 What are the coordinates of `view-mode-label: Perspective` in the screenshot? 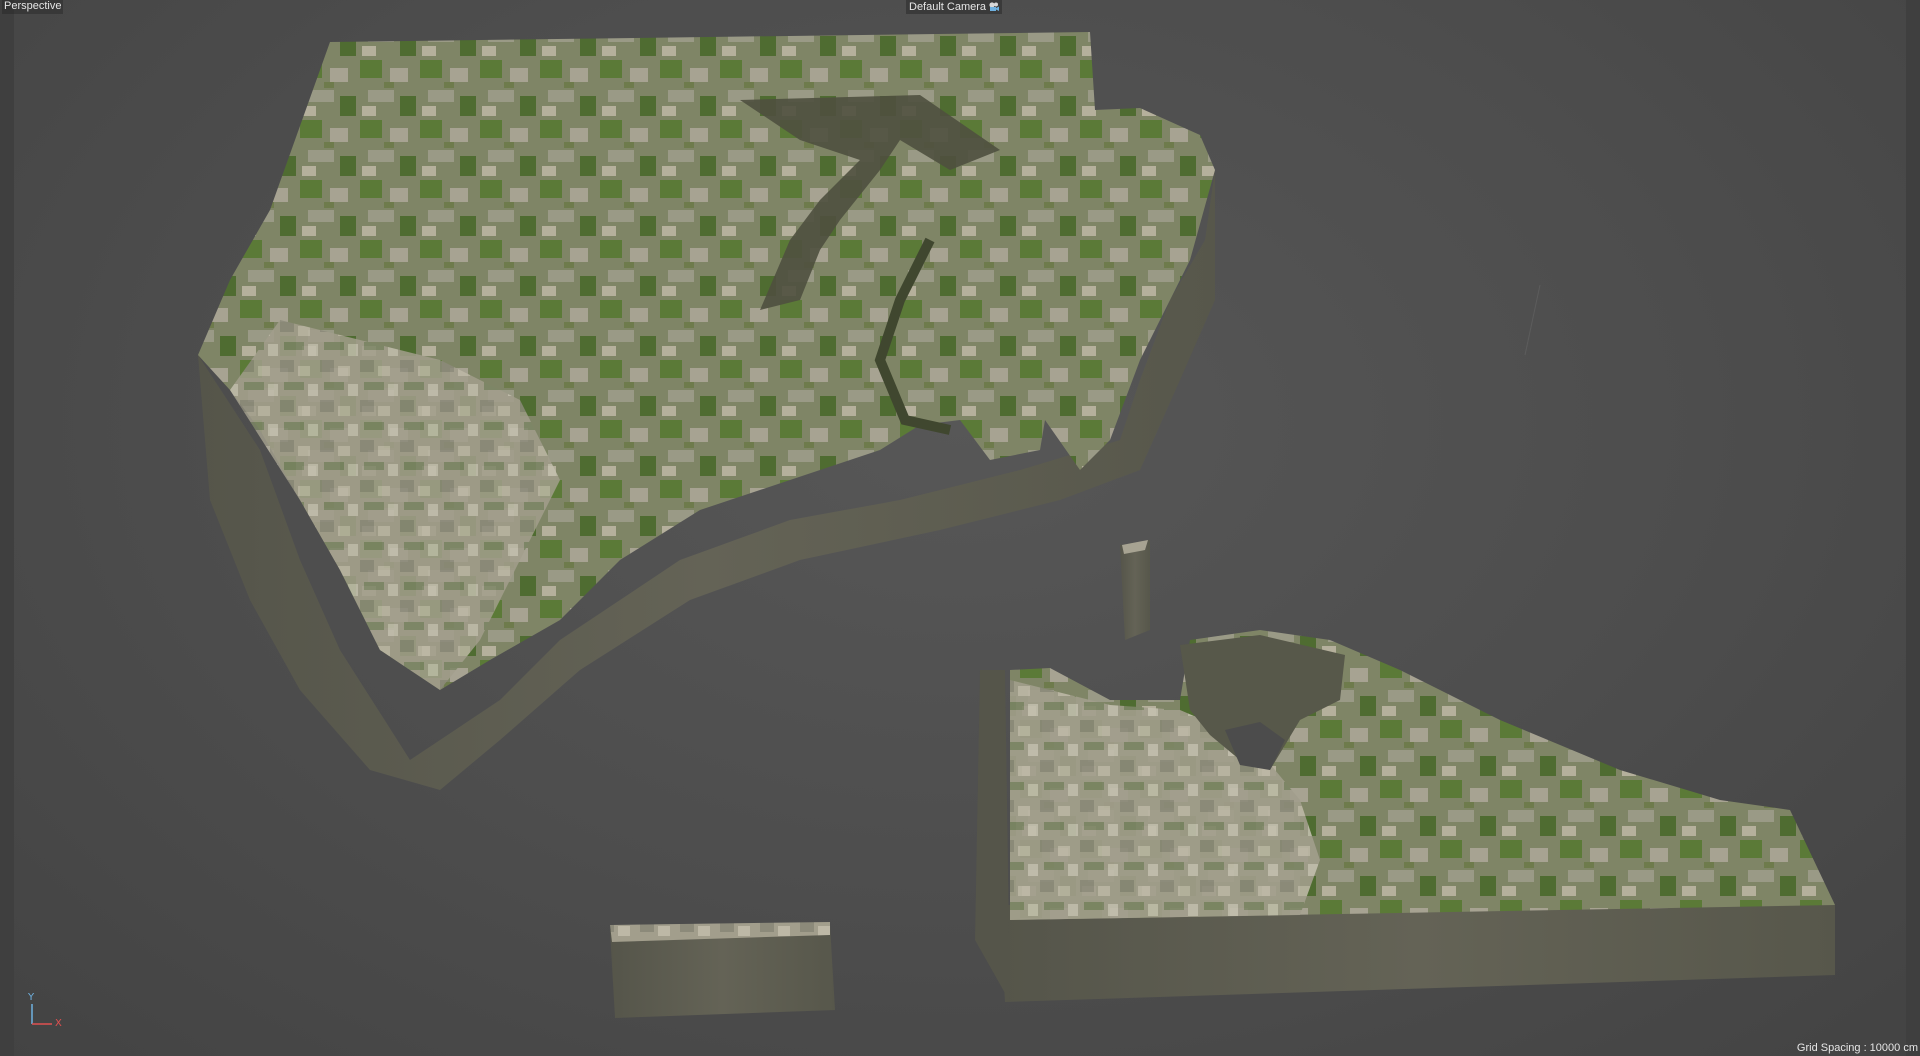 It's located at (33, 7).